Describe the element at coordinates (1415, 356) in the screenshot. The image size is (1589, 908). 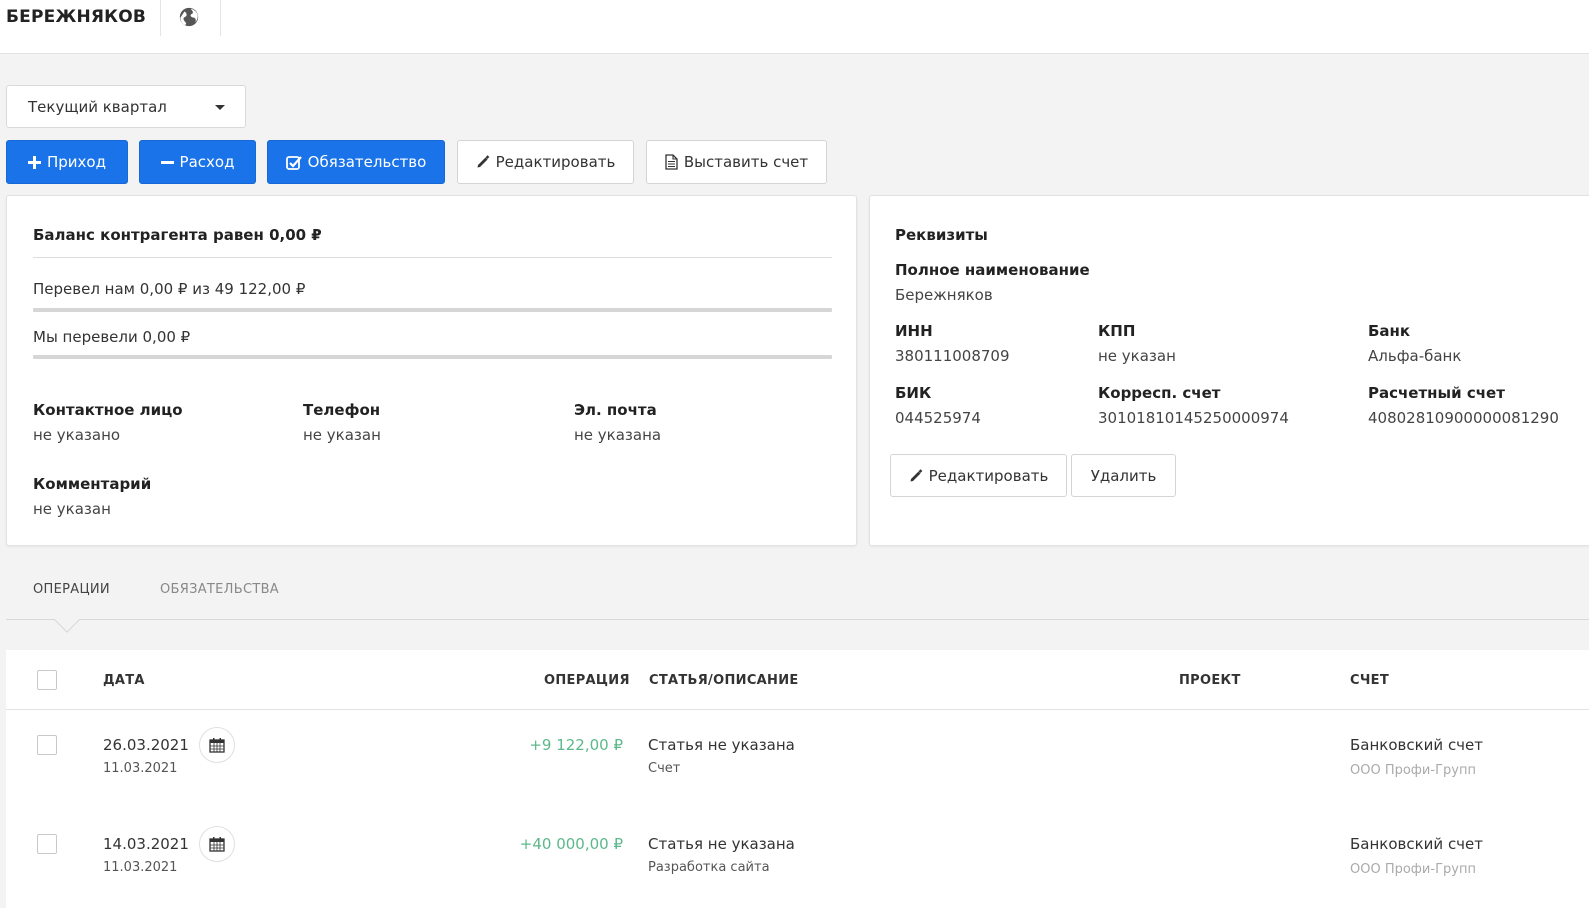
I see `bank-value: Альфа-банк` at that location.